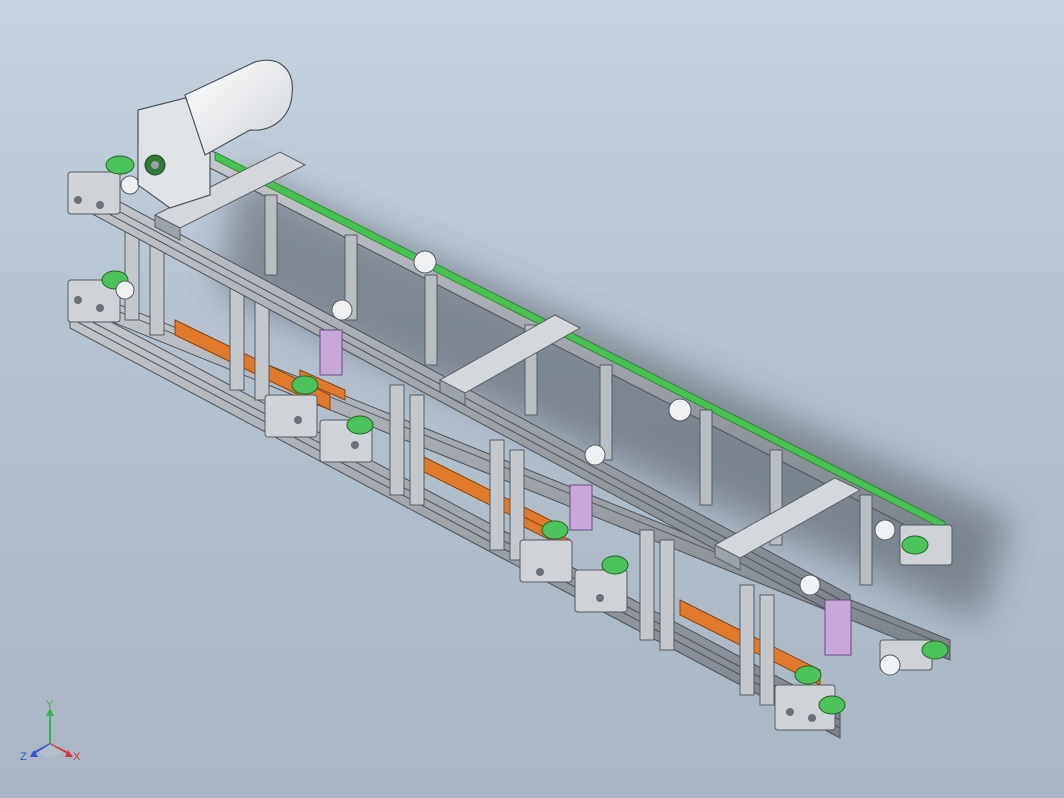 This screenshot has height=798, width=1064. Describe the element at coordinates (50, 705) in the screenshot. I see `y-axis-label: Y` at that location.